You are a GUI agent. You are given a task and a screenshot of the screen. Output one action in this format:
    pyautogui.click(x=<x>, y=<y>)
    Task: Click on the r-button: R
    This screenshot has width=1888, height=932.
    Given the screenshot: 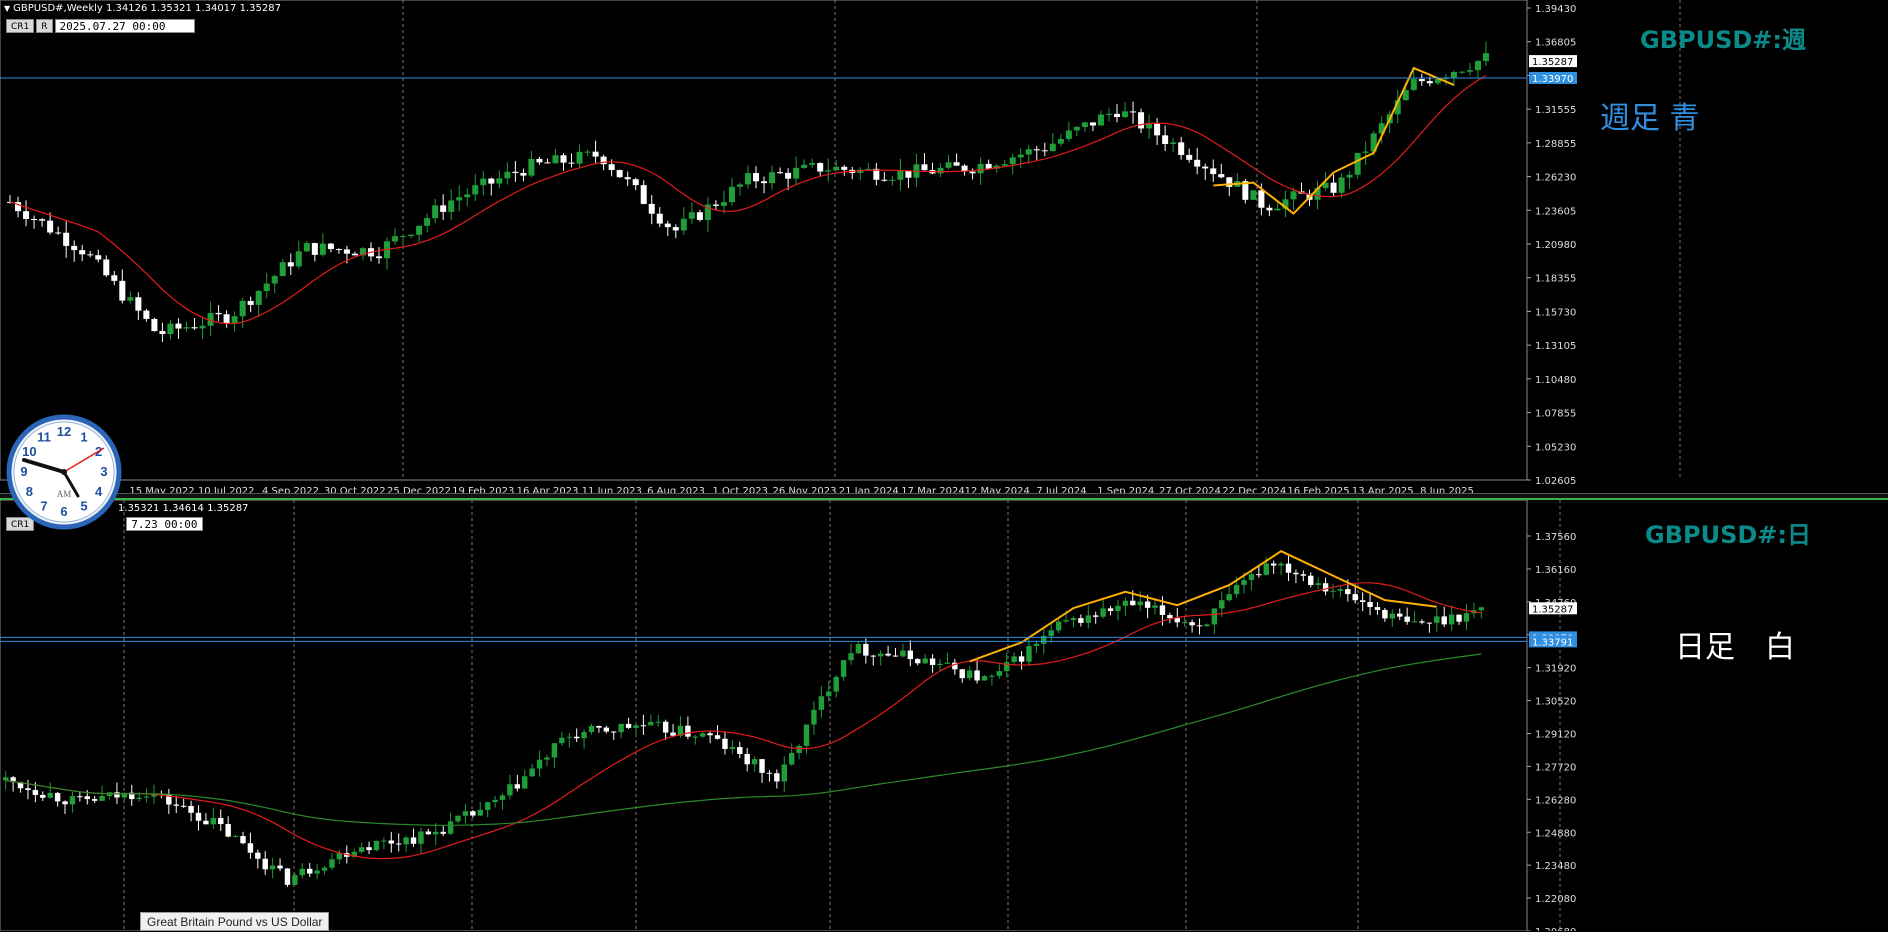 What is the action you would take?
    pyautogui.click(x=44, y=26)
    